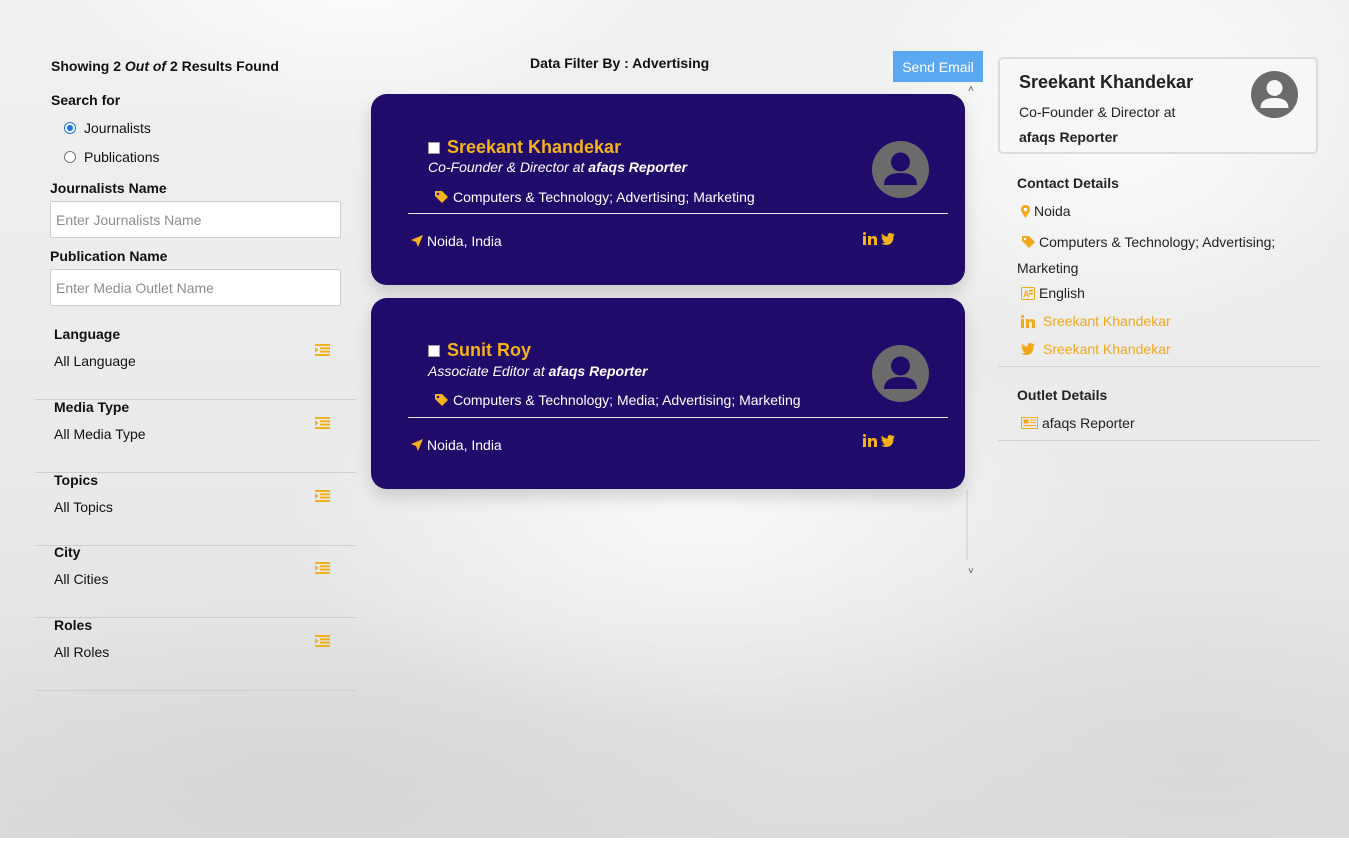 This screenshot has height=843, width=1349. I want to click on city-text: Noida, so click(1052, 211).